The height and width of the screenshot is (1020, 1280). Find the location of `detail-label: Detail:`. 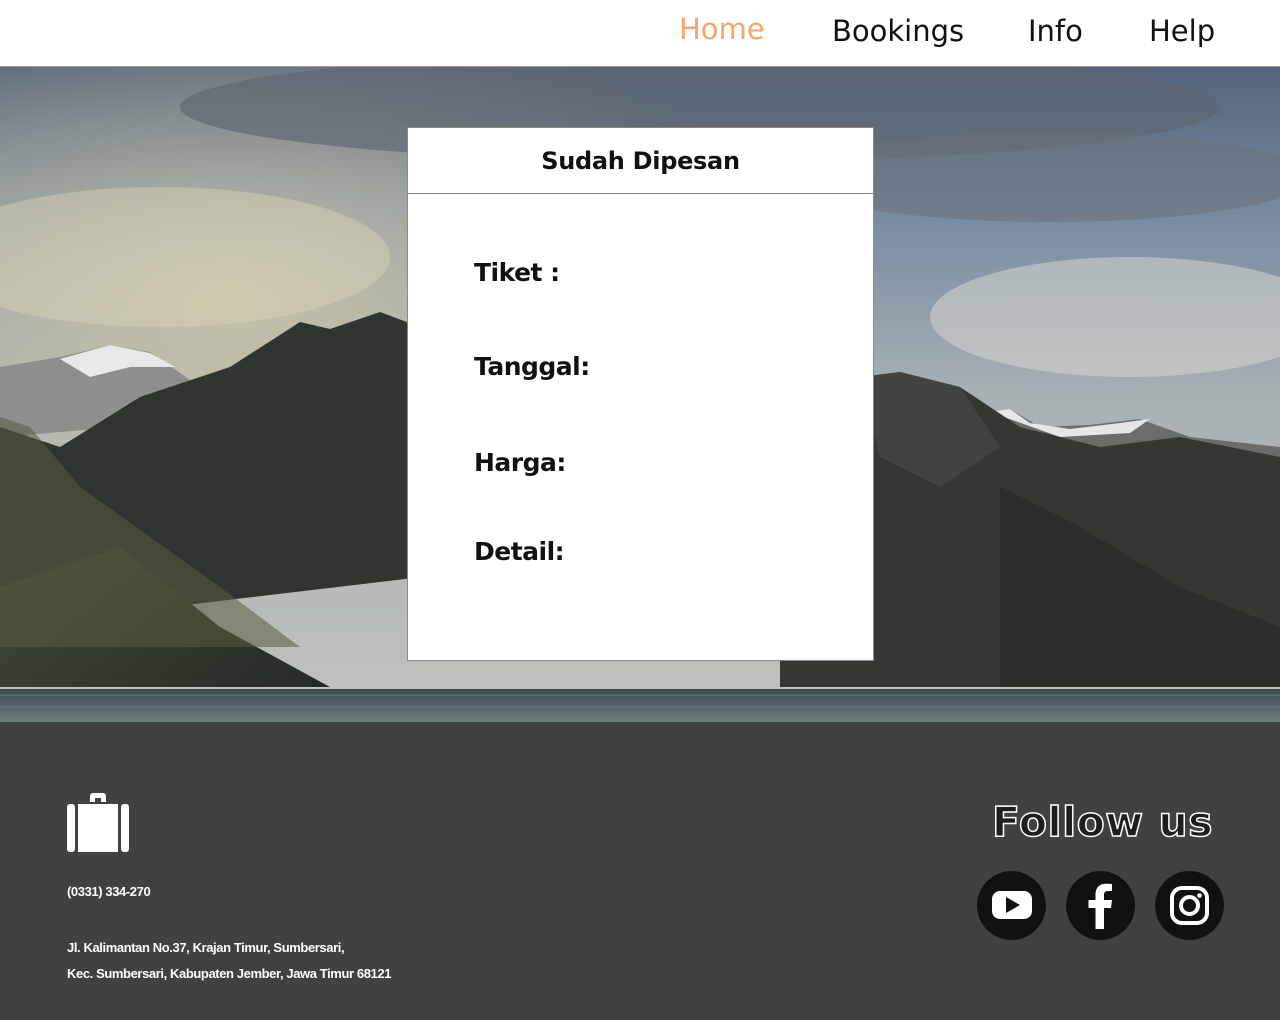

detail-label: Detail: is located at coordinates (519, 551).